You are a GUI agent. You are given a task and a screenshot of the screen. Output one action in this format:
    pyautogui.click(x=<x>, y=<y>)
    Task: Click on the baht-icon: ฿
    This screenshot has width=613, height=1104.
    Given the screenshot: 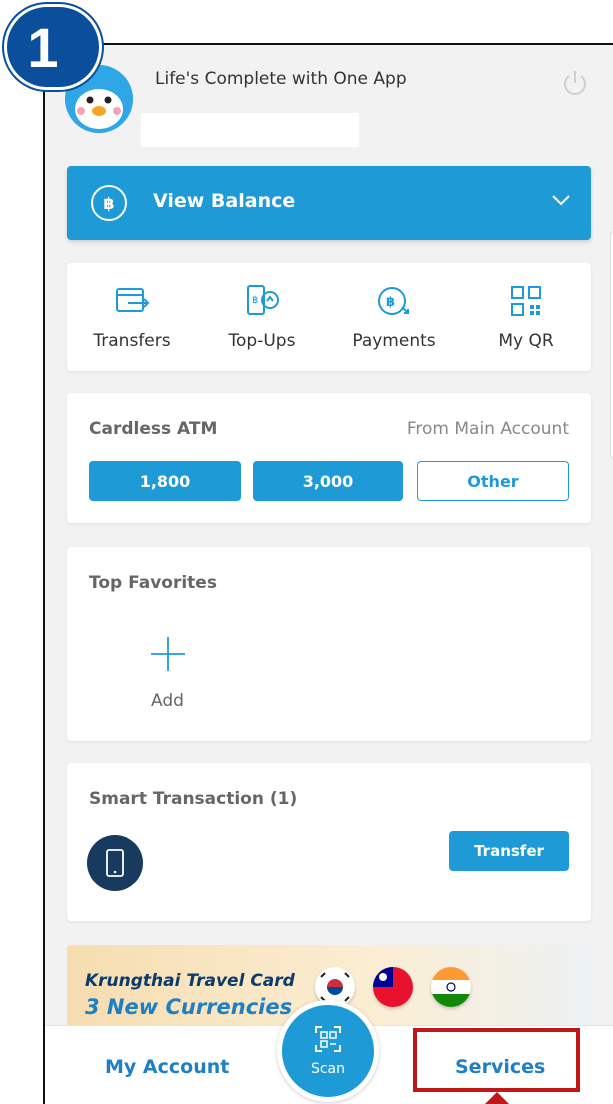 What is the action you would take?
    pyautogui.click(x=109, y=203)
    